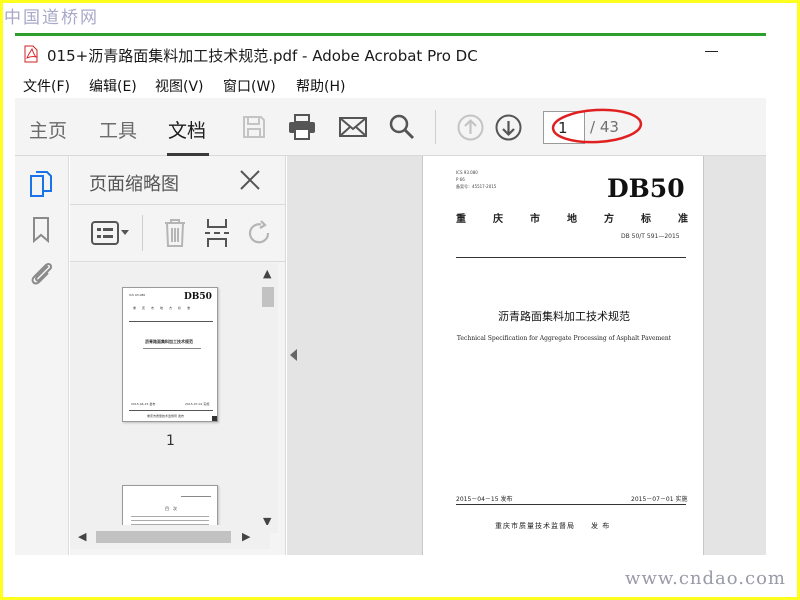 This screenshot has width=800, height=600. I want to click on thumbnail-page-number: 1, so click(170, 441).